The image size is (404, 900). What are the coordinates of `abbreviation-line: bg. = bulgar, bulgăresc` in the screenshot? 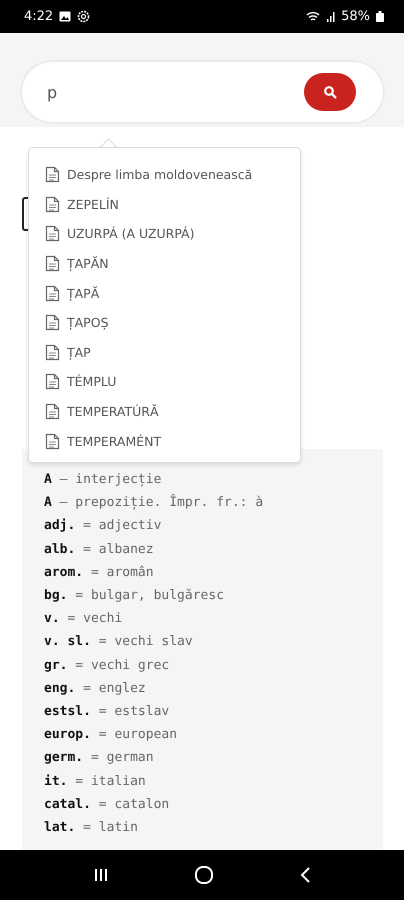 It's located at (135, 596).